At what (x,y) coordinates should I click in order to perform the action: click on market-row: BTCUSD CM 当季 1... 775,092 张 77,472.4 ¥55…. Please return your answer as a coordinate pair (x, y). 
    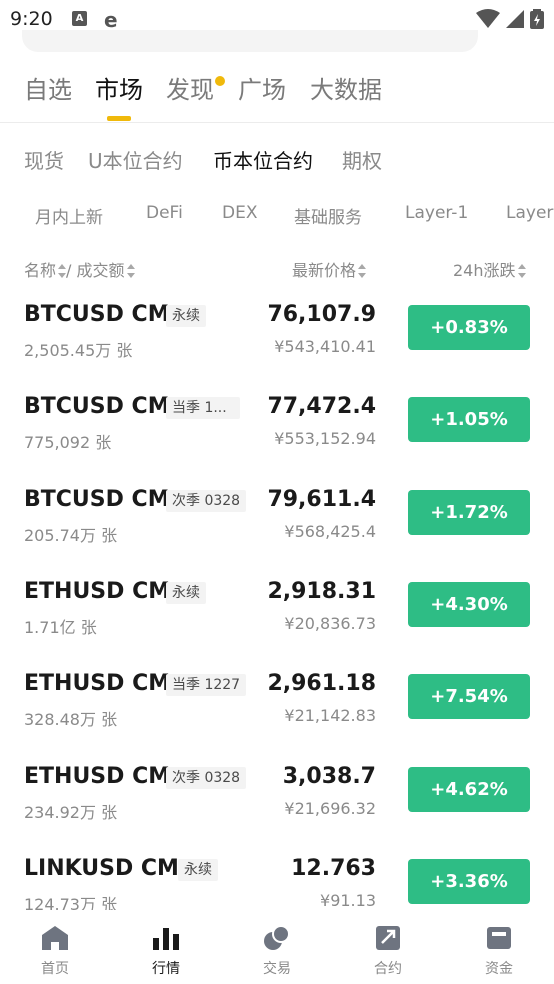
    Looking at the image, I should click on (277, 420).